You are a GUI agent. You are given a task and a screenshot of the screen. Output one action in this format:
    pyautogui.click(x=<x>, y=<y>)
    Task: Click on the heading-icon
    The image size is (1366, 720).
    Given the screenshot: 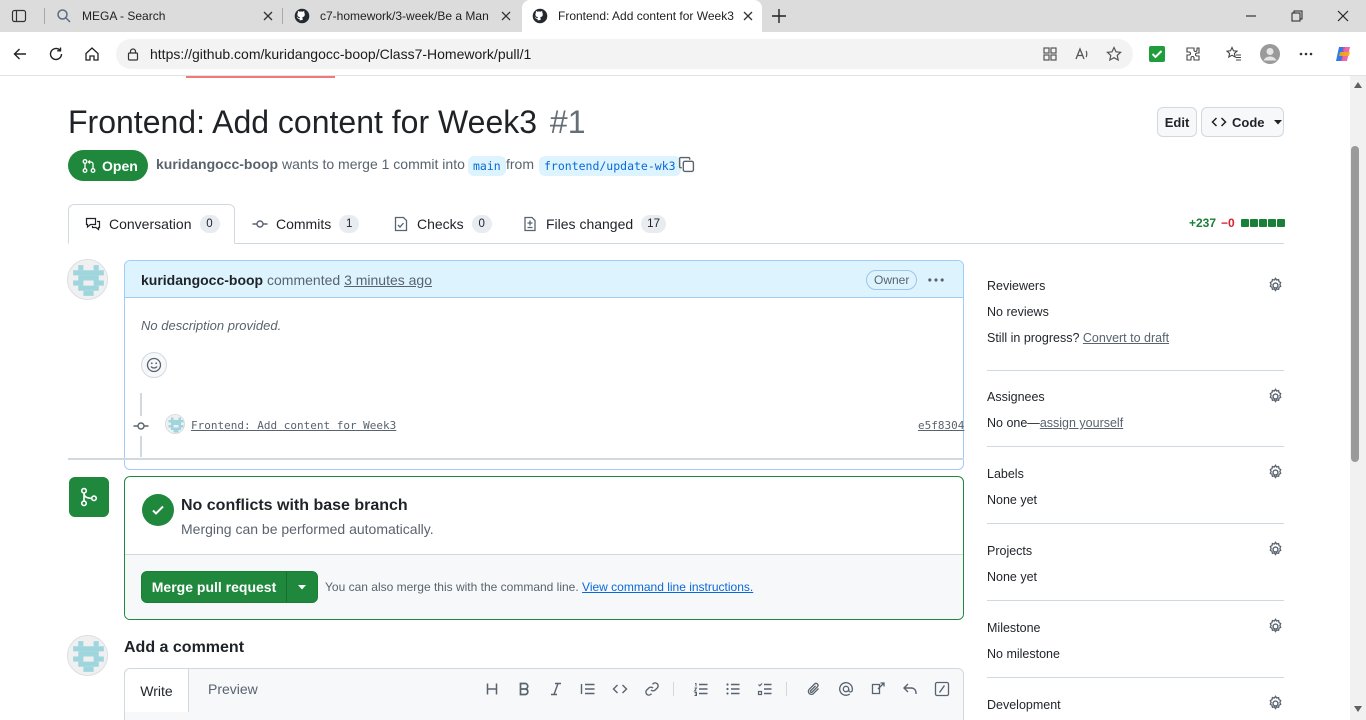 What is the action you would take?
    pyautogui.click(x=492, y=689)
    